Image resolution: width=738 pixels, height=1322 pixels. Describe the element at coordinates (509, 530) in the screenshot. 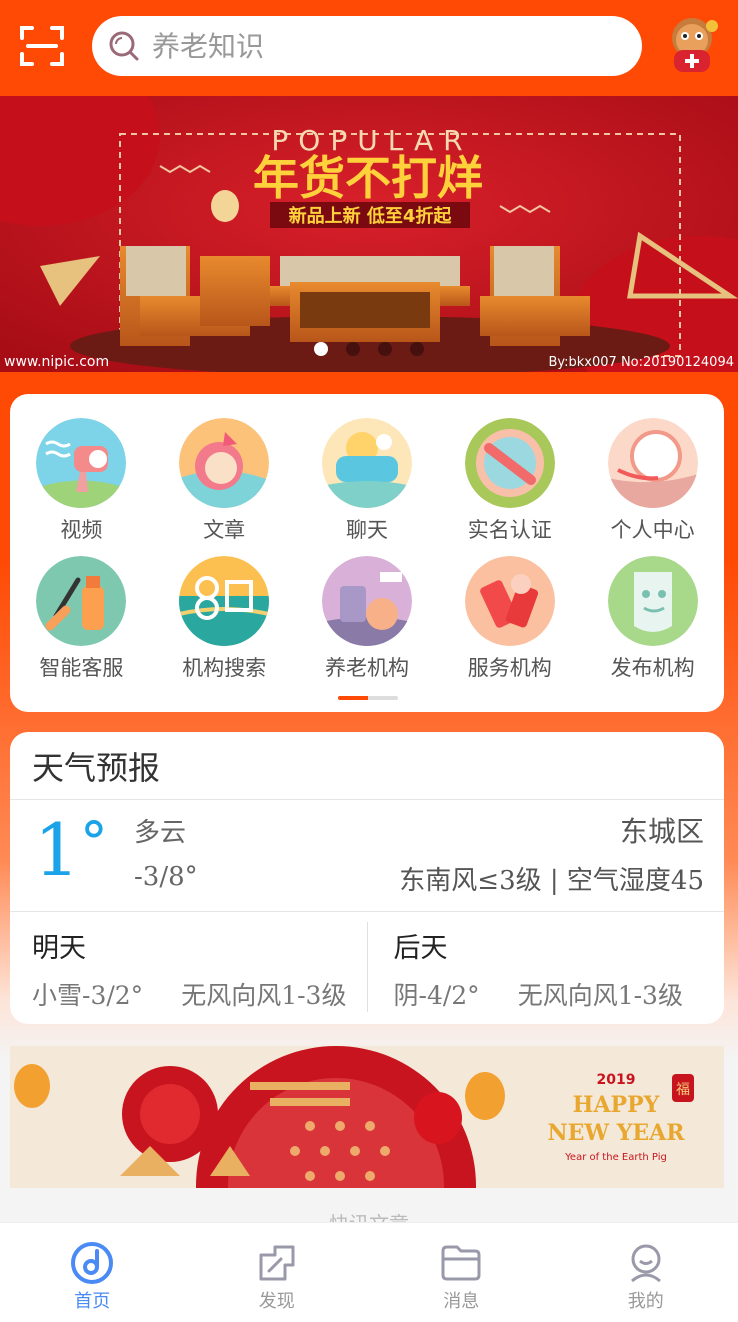

I see `func-label: 实名认证` at that location.